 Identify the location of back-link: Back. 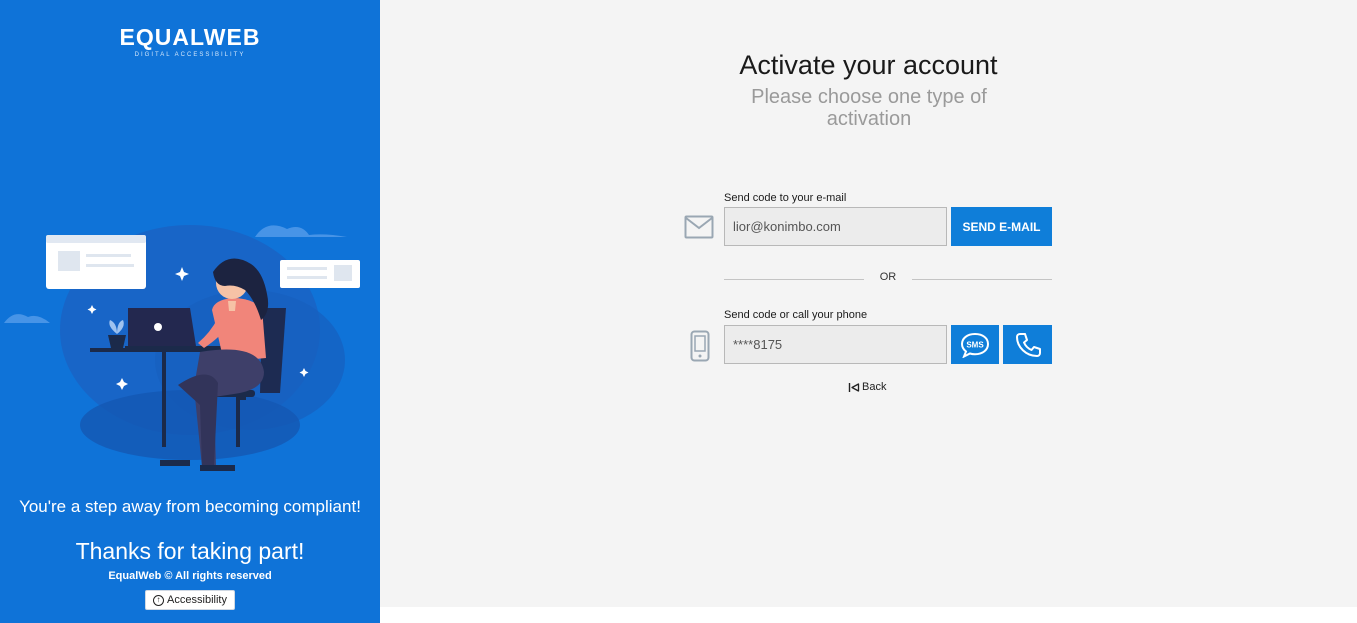
(867, 387).